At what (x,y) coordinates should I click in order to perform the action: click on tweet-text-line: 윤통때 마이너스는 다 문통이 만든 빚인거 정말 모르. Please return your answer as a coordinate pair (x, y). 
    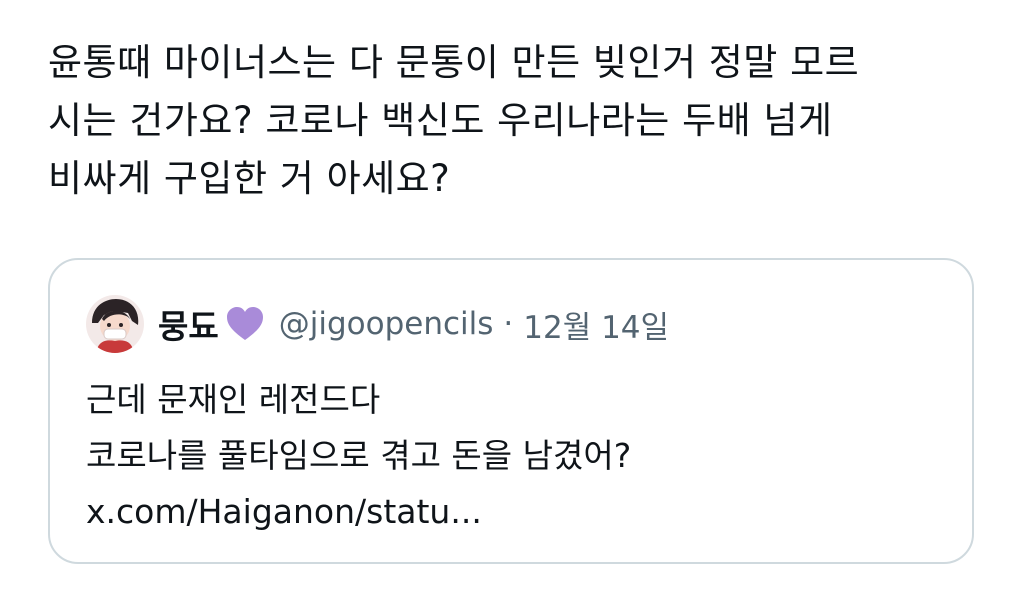
    Looking at the image, I should click on (454, 62).